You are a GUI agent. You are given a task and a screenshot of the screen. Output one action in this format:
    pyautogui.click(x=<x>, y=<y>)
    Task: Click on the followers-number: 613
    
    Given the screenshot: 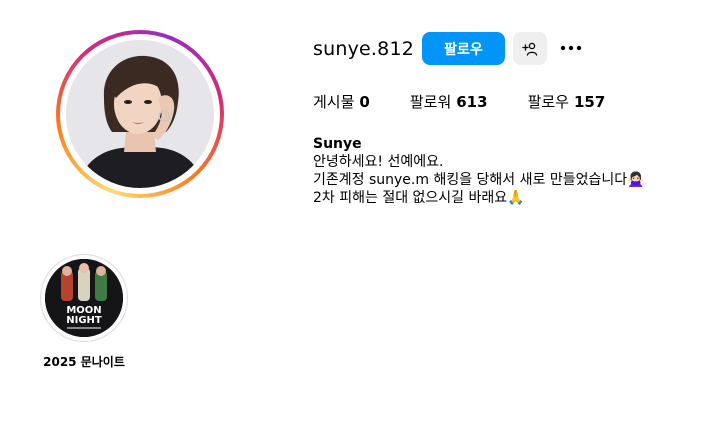 What is the action you would take?
    pyautogui.click(x=472, y=102)
    